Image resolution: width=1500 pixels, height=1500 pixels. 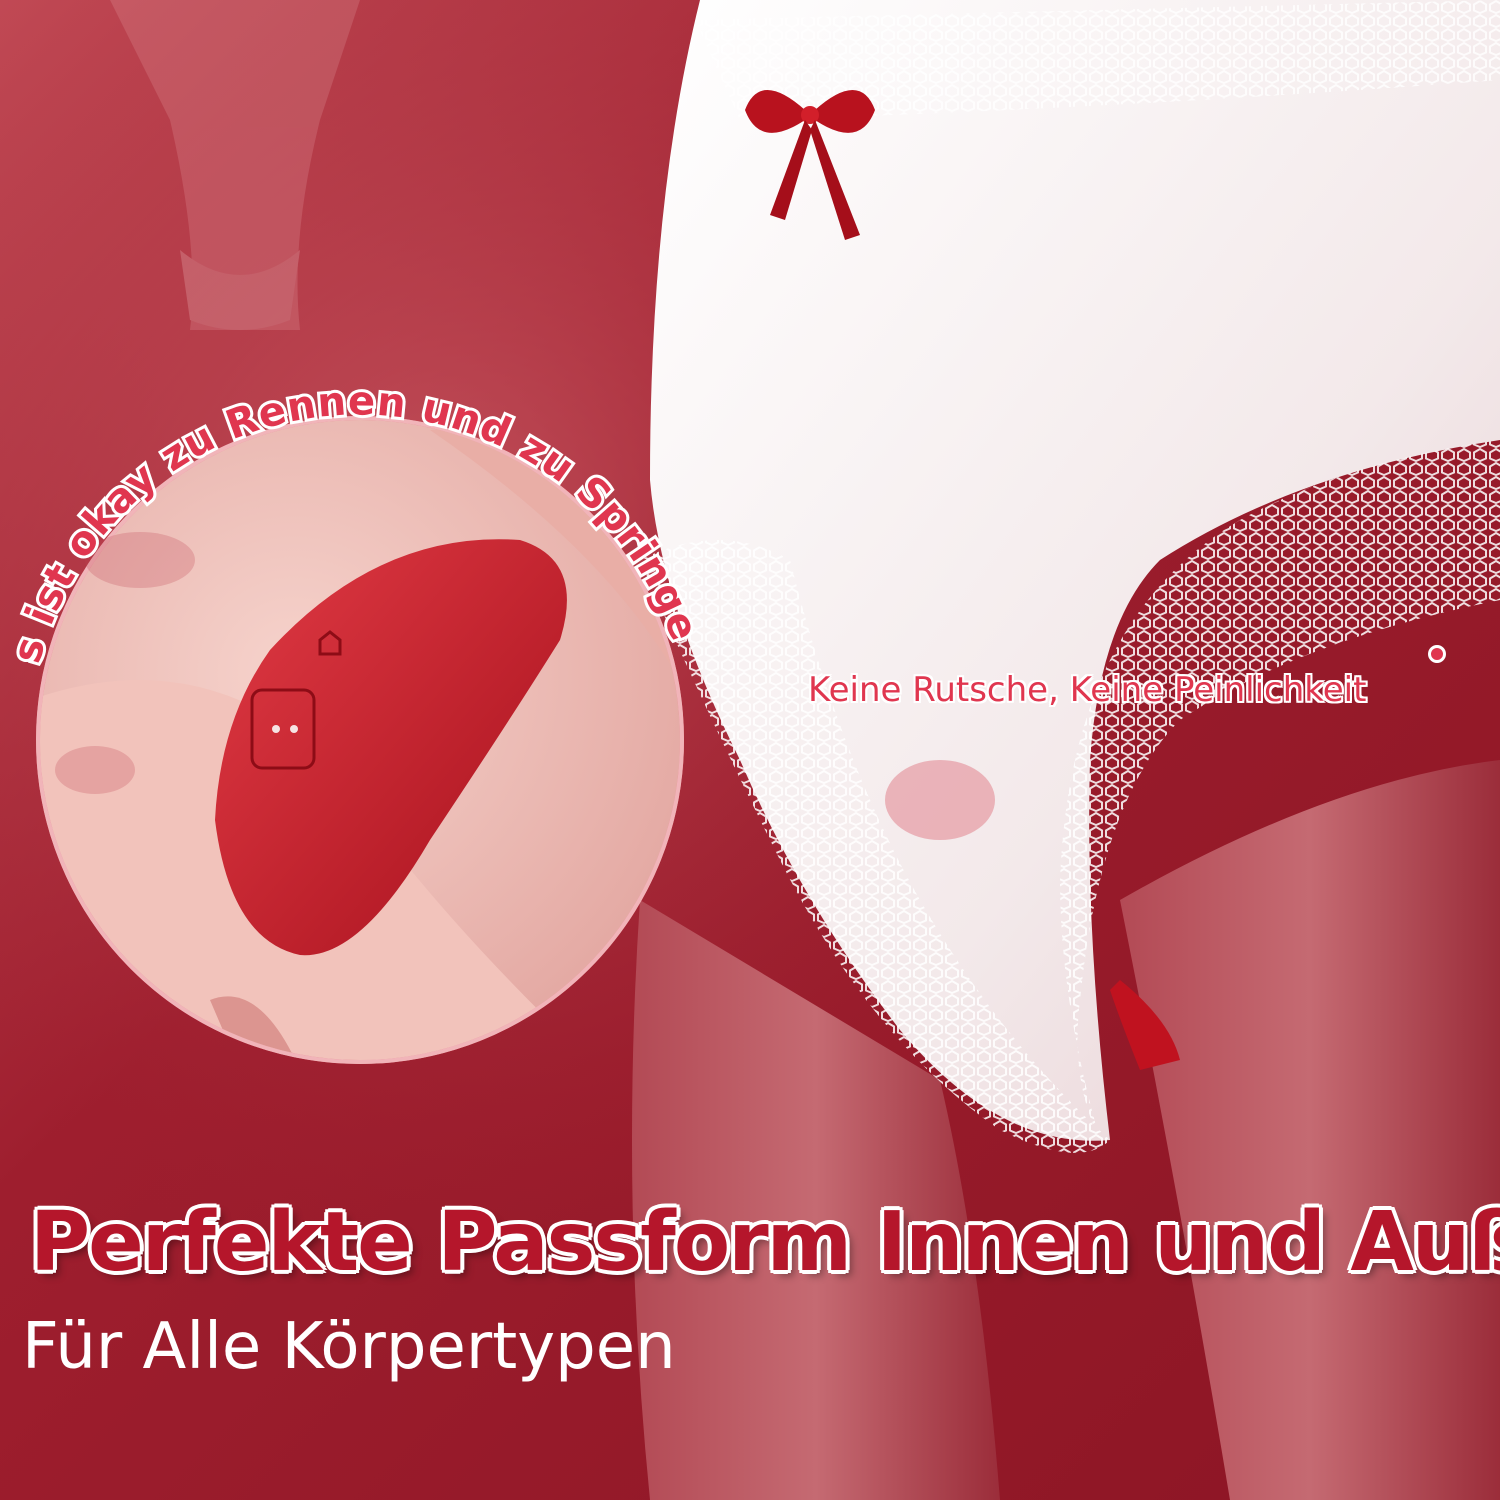 What do you see at coordinates (349, 1347) in the screenshot?
I see `subline: Für Alle Körpertypen` at bounding box center [349, 1347].